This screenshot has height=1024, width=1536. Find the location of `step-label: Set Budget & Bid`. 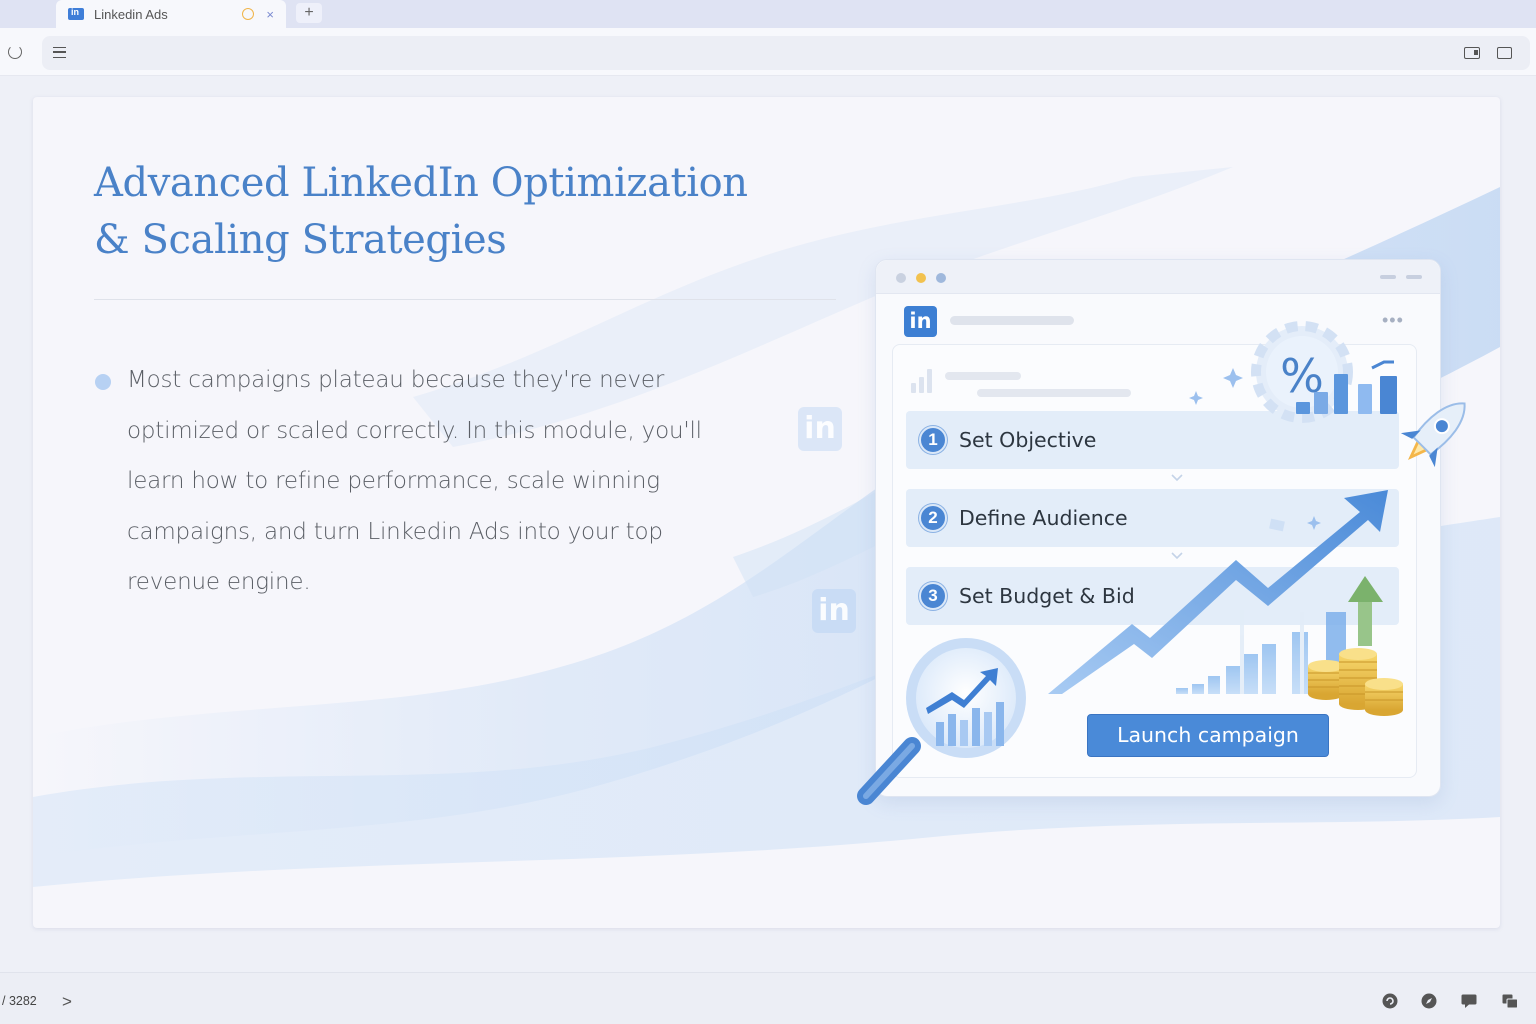

step-label: Set Budget & Bid is located at coordinates (1047, 596).